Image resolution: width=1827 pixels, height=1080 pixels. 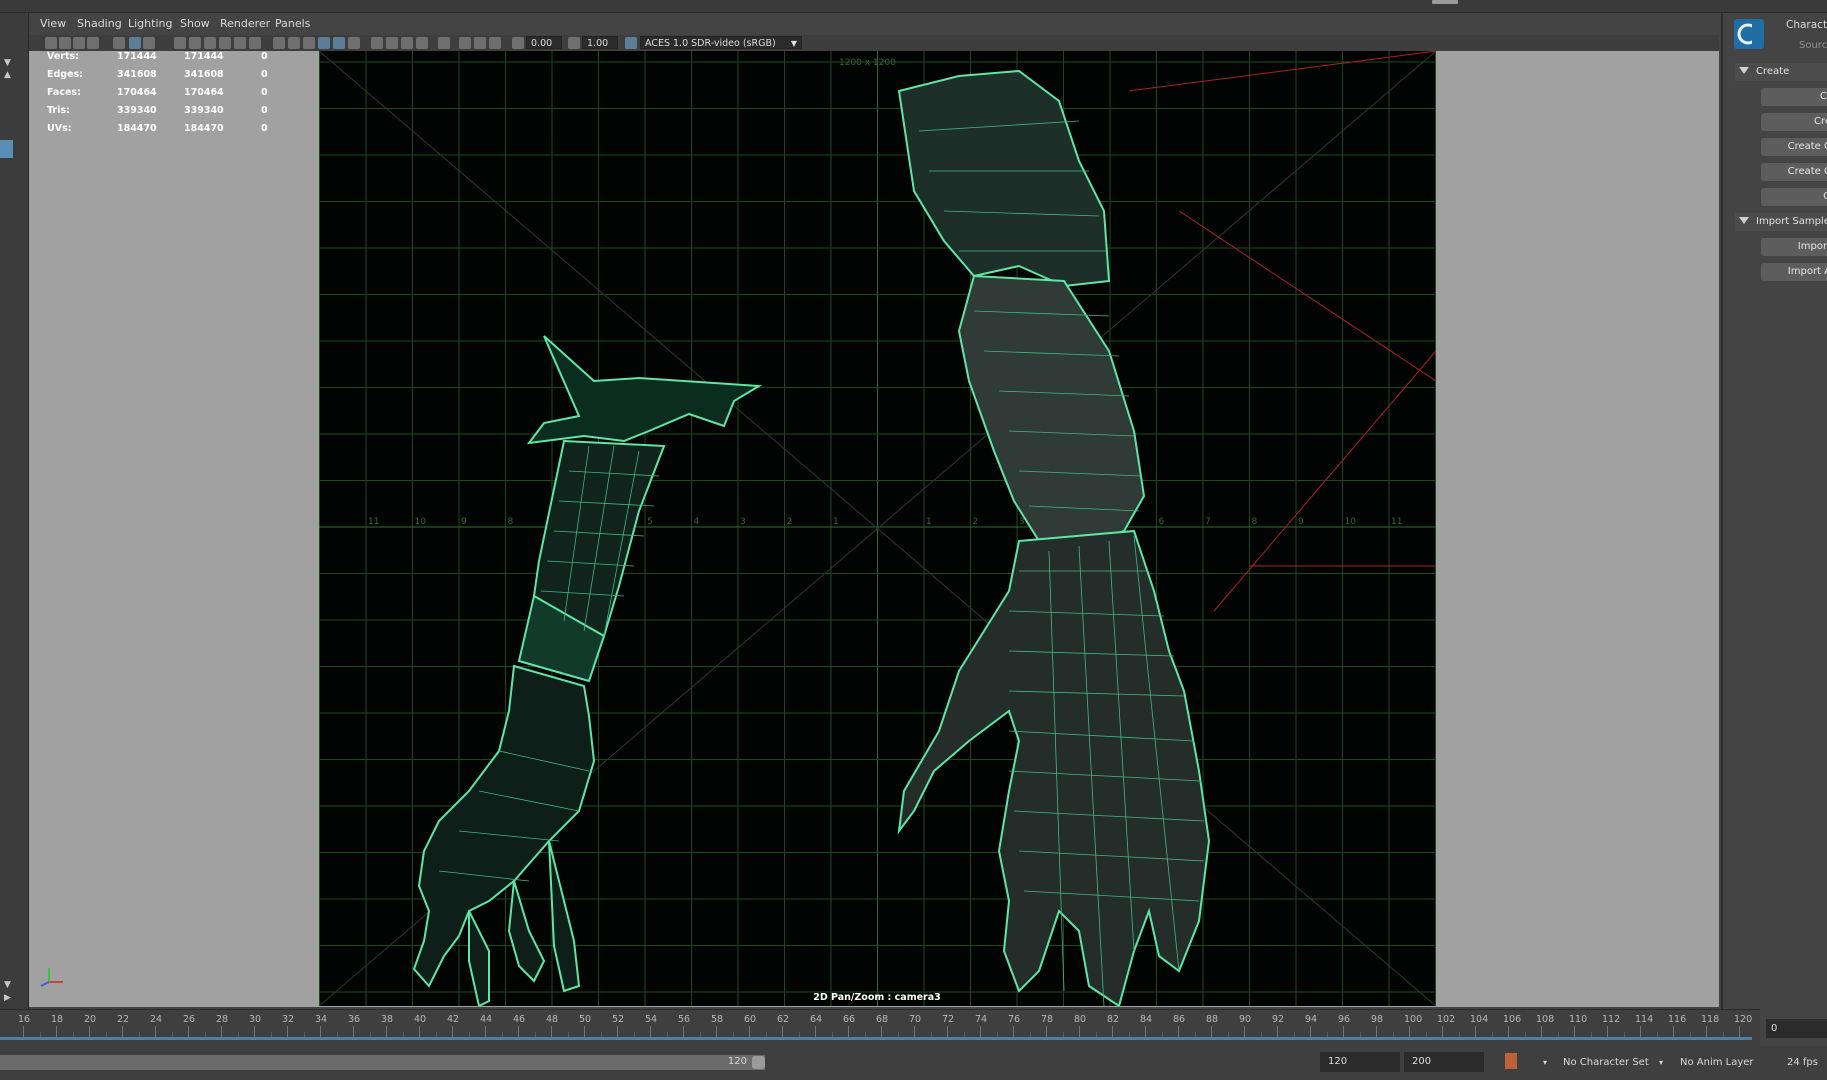 What do you see at coordinates (1344, 1019) in the screenshot?
I see `timeline-tick-label: 96` at bounding box center [1344, 1019].